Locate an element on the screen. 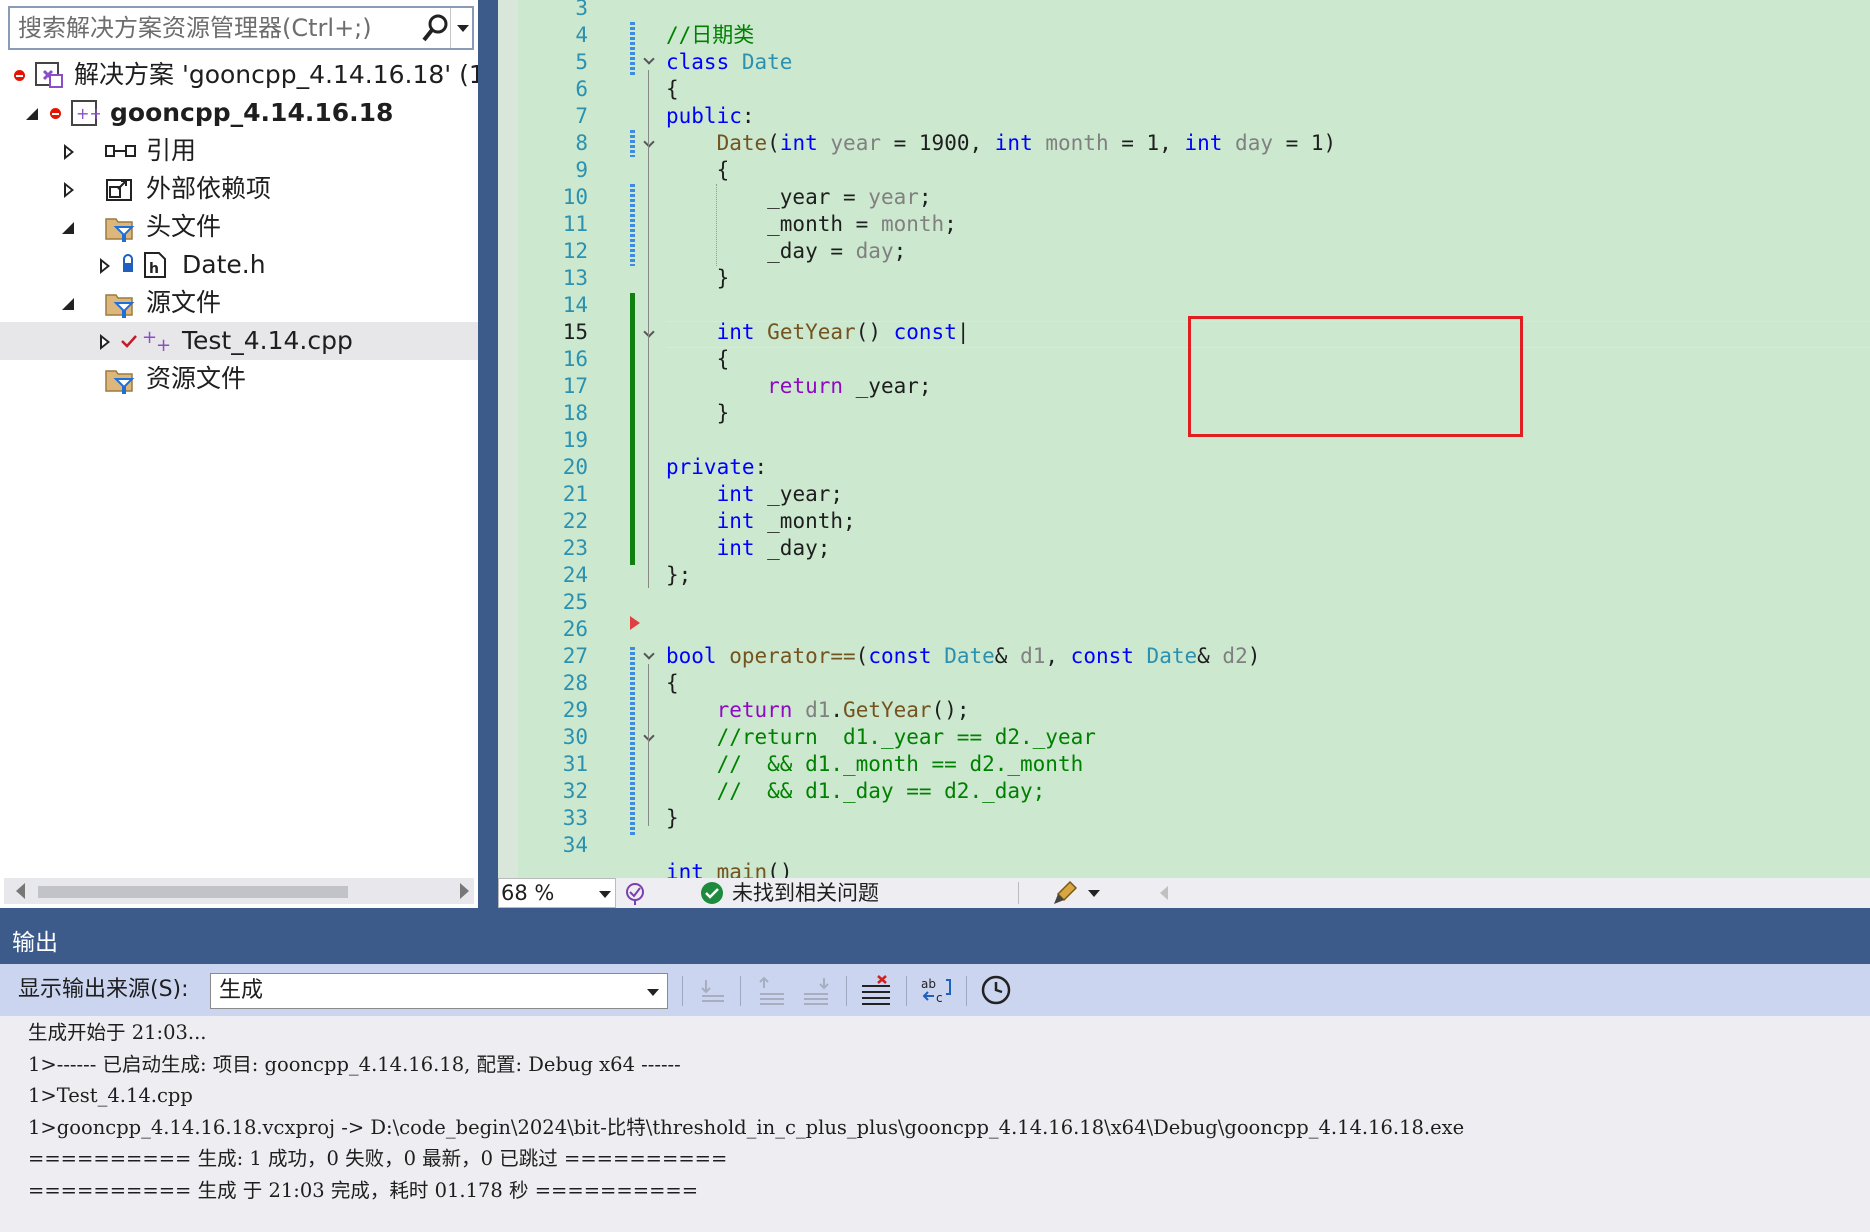 Image resolution: width=1870 pixels, height=1232 pixels. tree-item-test-cpp: + + Test_4.14.cpp is located at coordinates (239, 341).